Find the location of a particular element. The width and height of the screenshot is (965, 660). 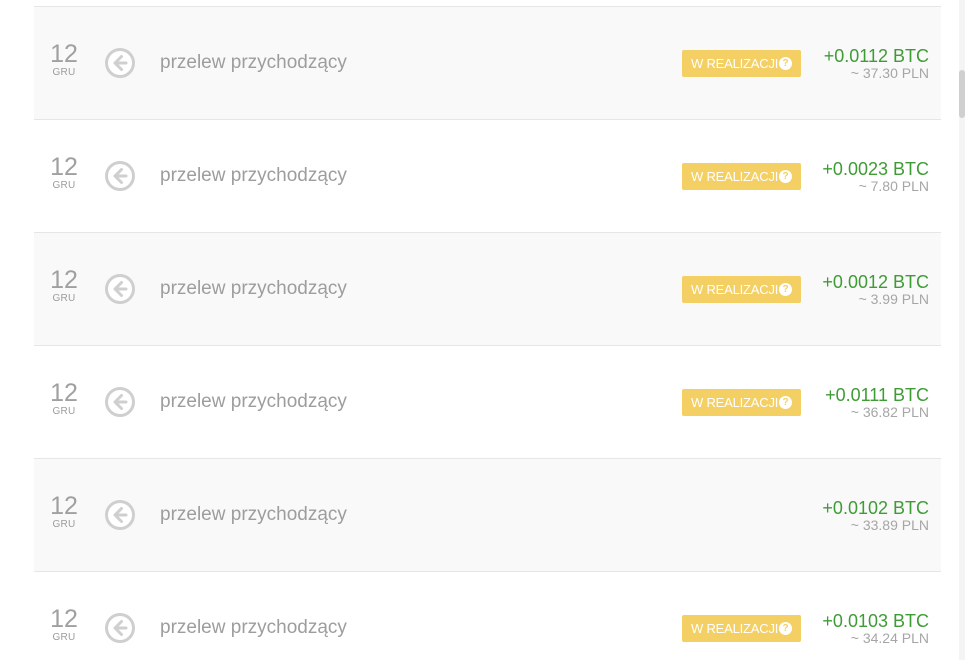

amount-pln: ~ 33.89 PLN is located at coordinates (889, 525).